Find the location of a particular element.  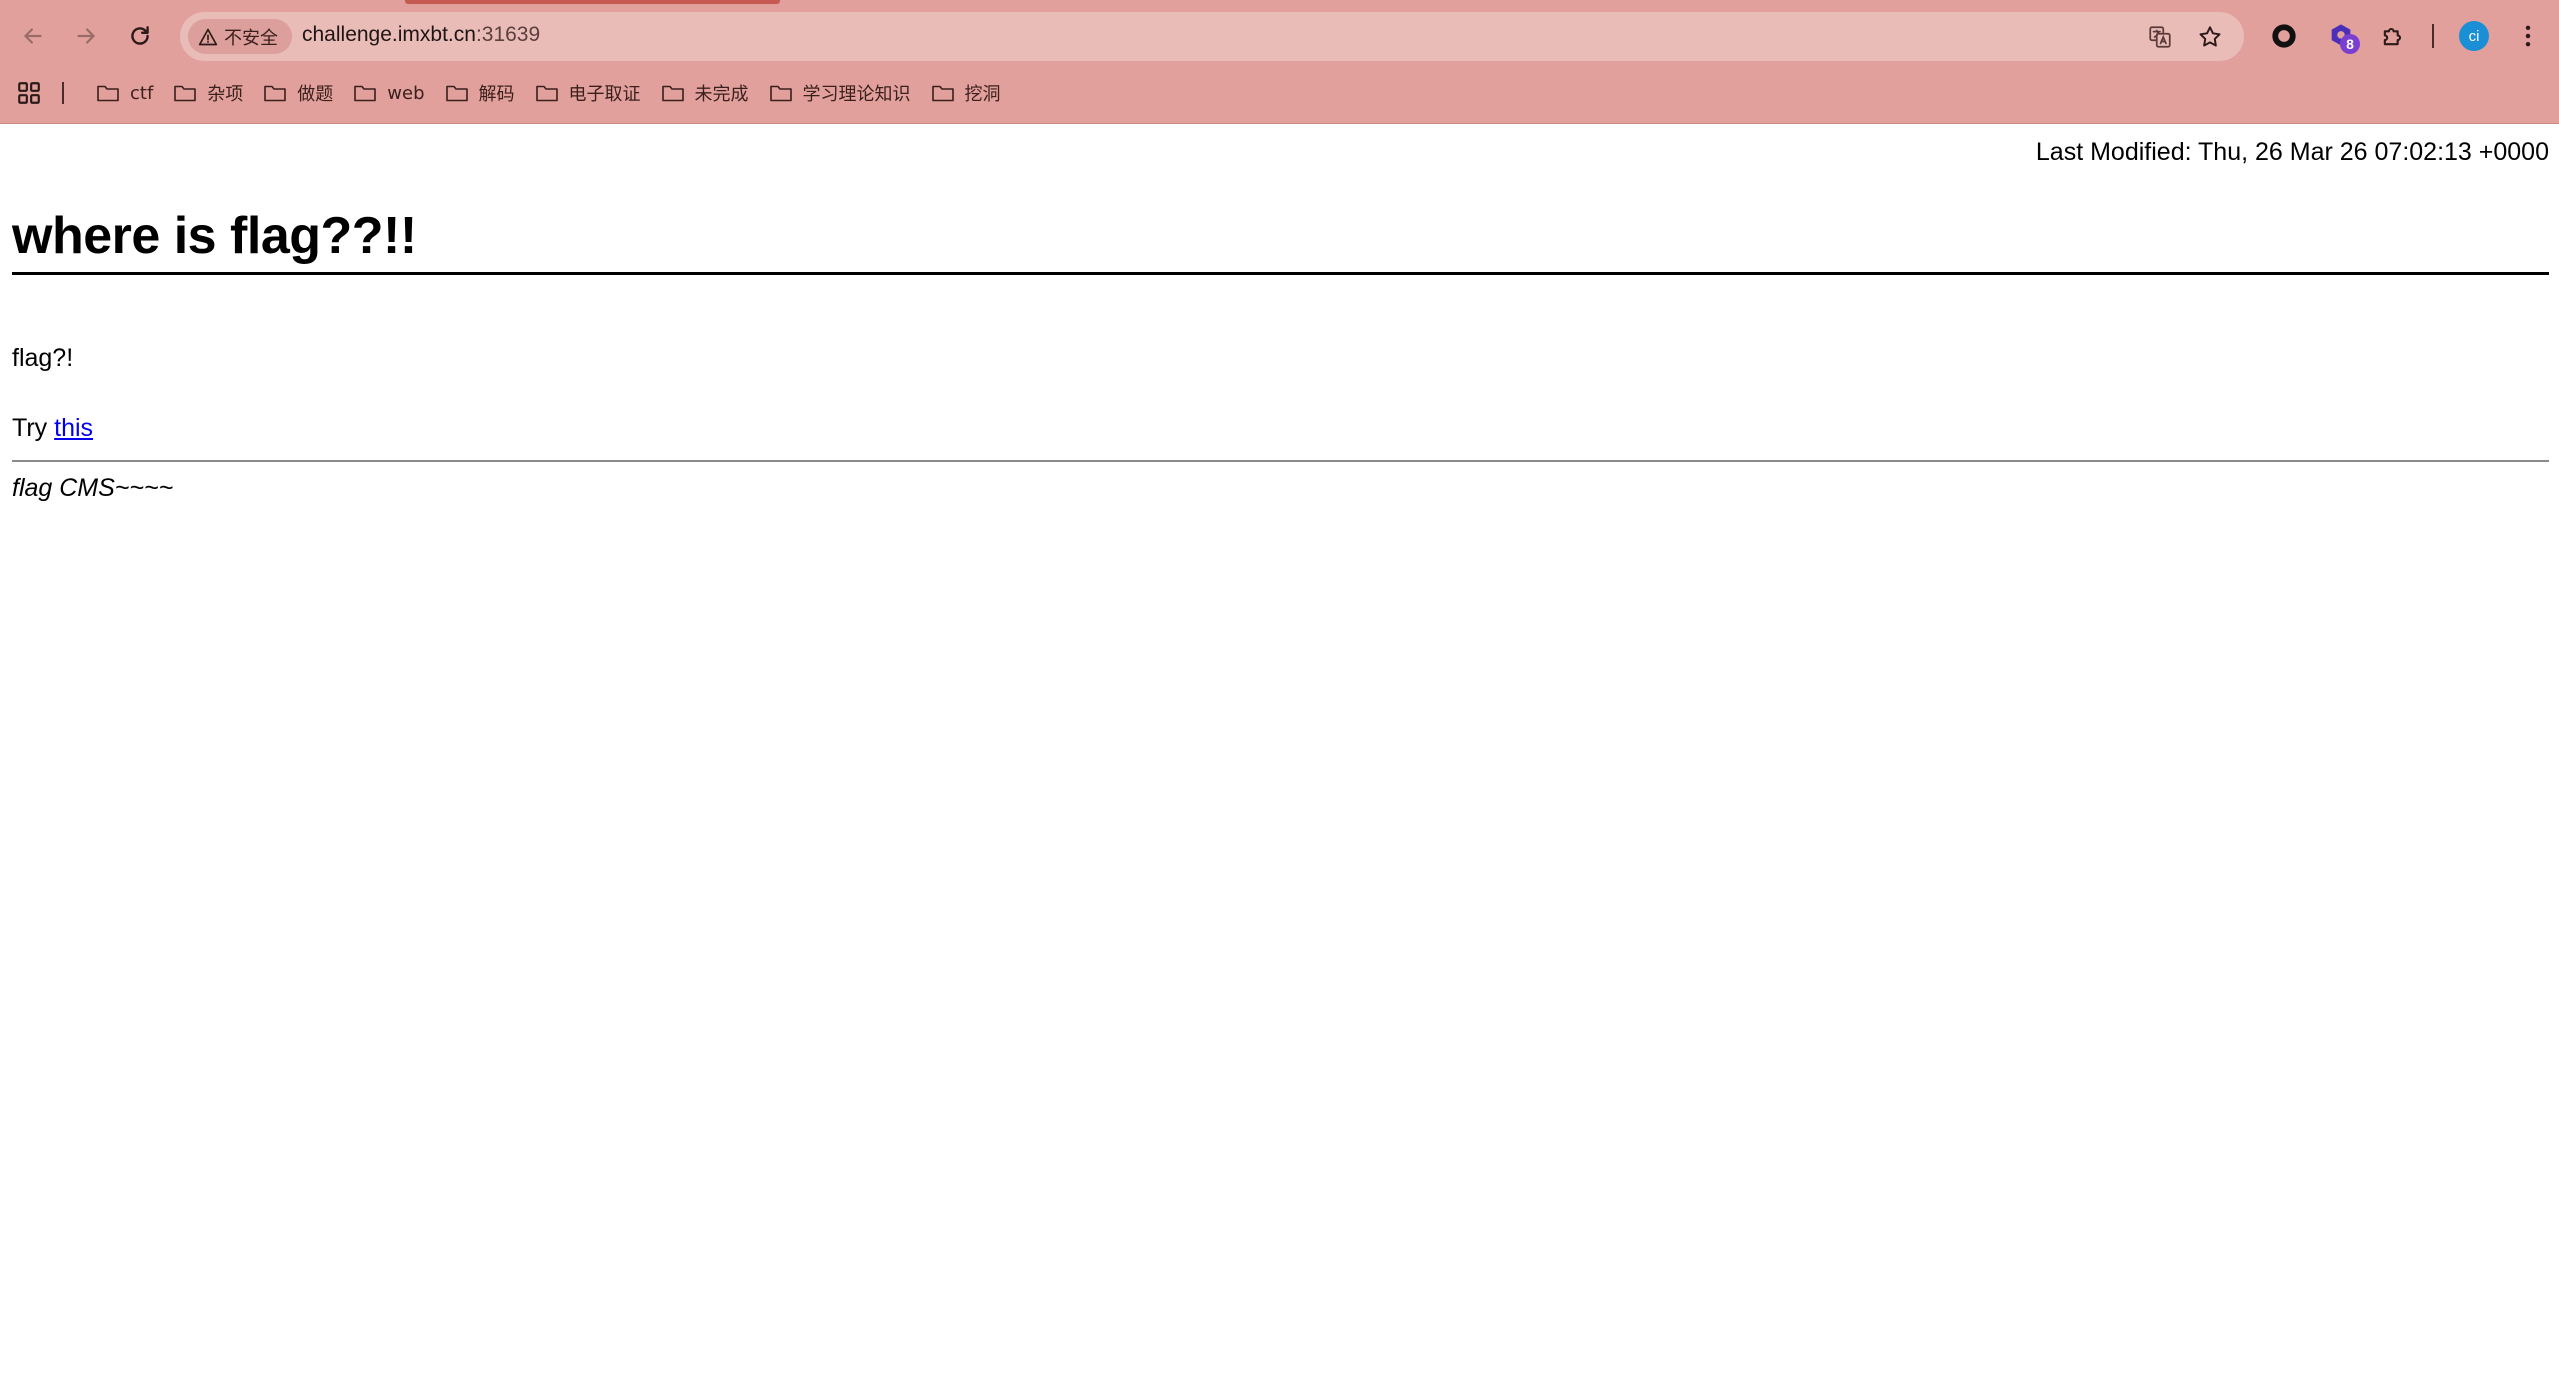

url-text: challenge.imxbt.cn:31639 is located at coordinates (421, 35).